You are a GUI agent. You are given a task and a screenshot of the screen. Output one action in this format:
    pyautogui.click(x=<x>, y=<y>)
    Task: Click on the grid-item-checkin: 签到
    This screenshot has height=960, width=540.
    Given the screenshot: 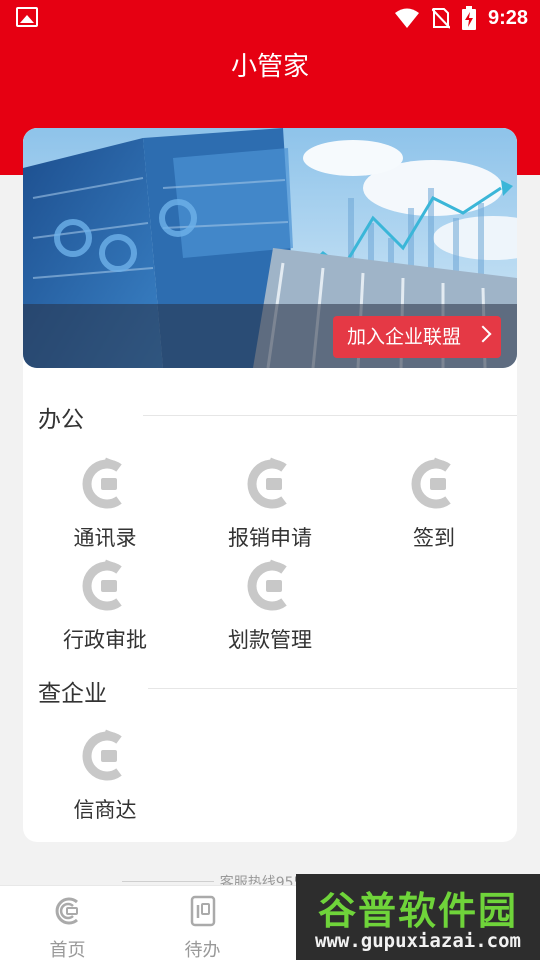 What is the action you would take?
    pyautogui.click(x=434, y=503)
    